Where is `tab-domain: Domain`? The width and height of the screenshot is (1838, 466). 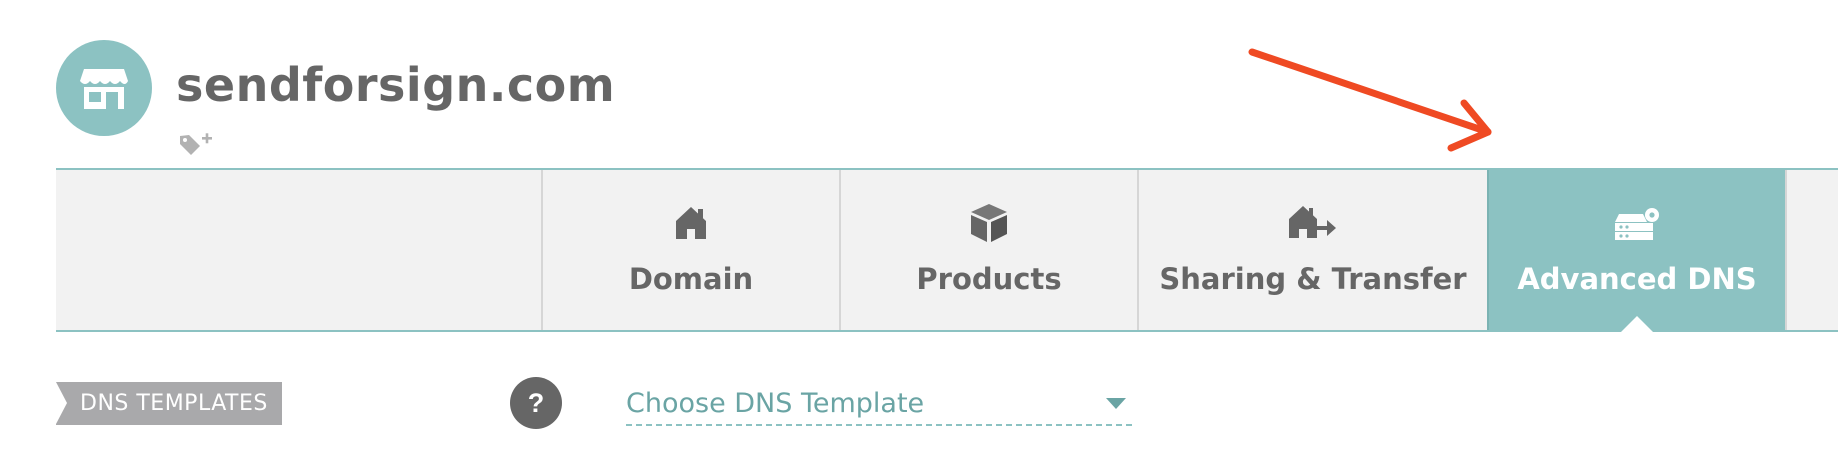
tab-domain: Domain is located at coordinates (690, 250).